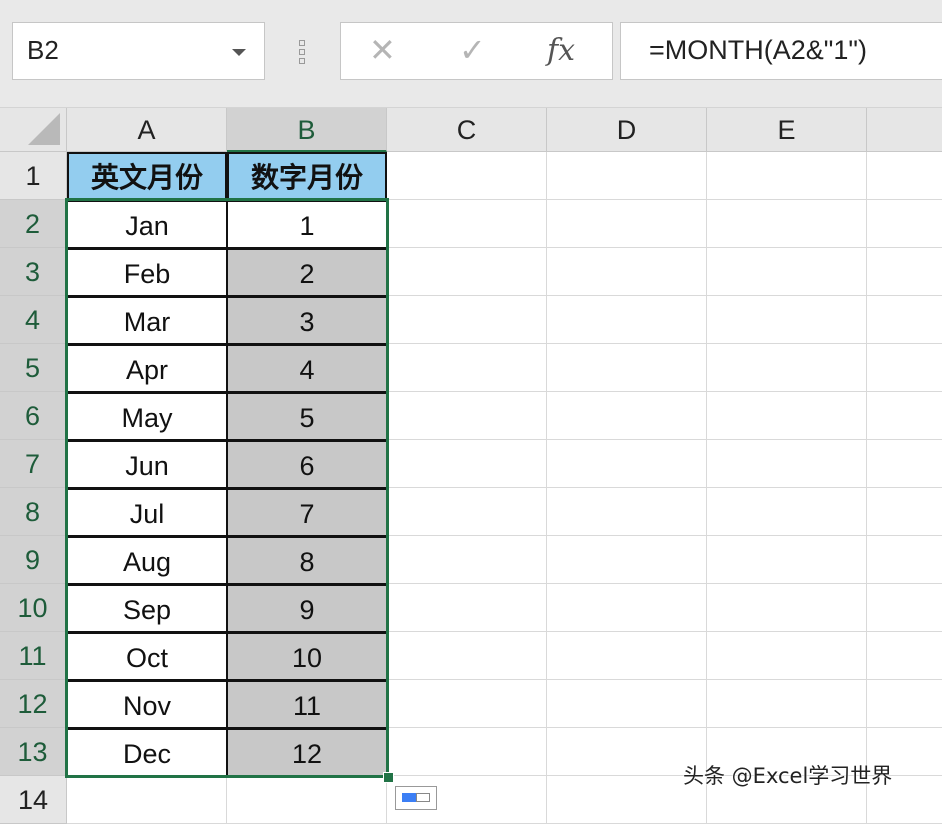 The width and height of the screenshot is (942, 824). Describe the element at coordinates (627, 368) in the screenshot. I see `cell-d5` at that location.